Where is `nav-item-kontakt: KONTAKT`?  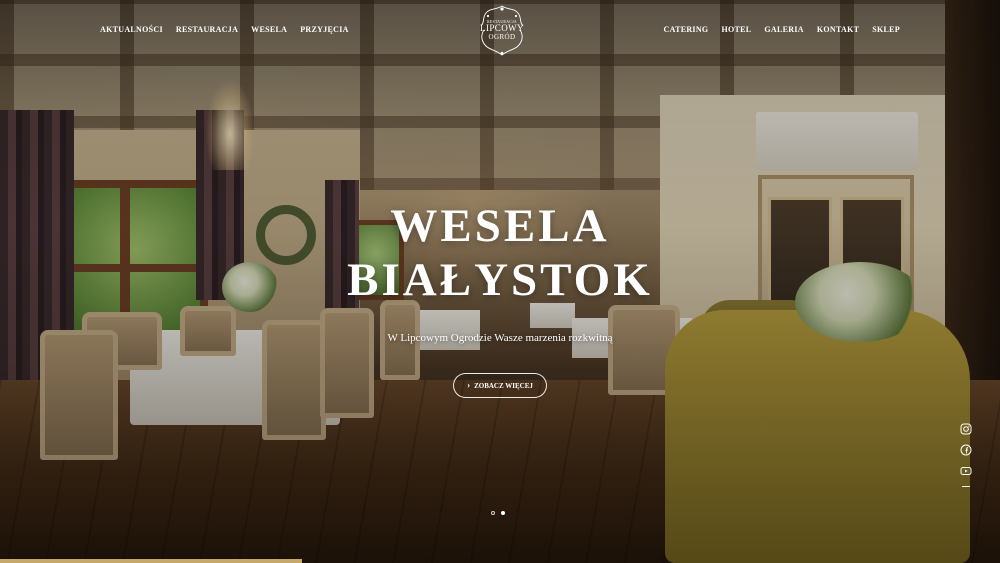 nav-item-kontakt: KONTAKT is located at coordinates (838, 29).